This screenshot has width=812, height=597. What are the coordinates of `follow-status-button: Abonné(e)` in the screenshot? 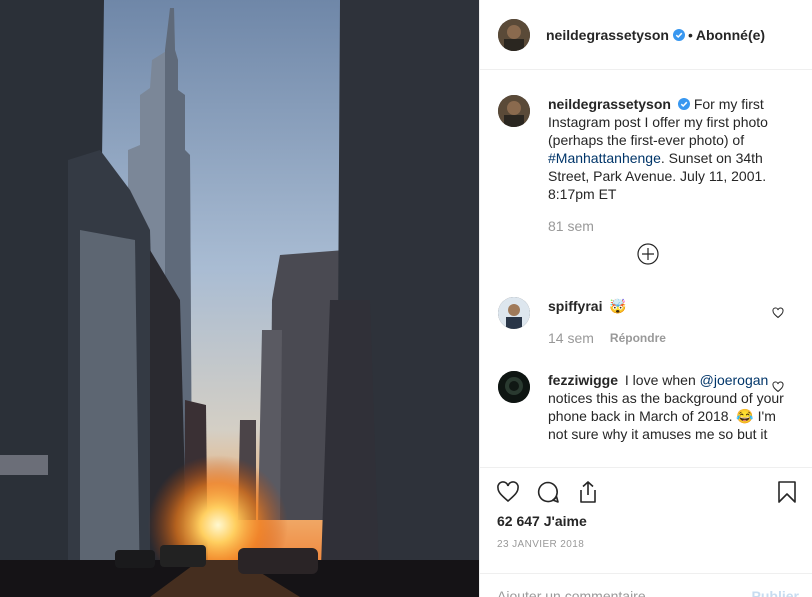 It's located at (730, 35).